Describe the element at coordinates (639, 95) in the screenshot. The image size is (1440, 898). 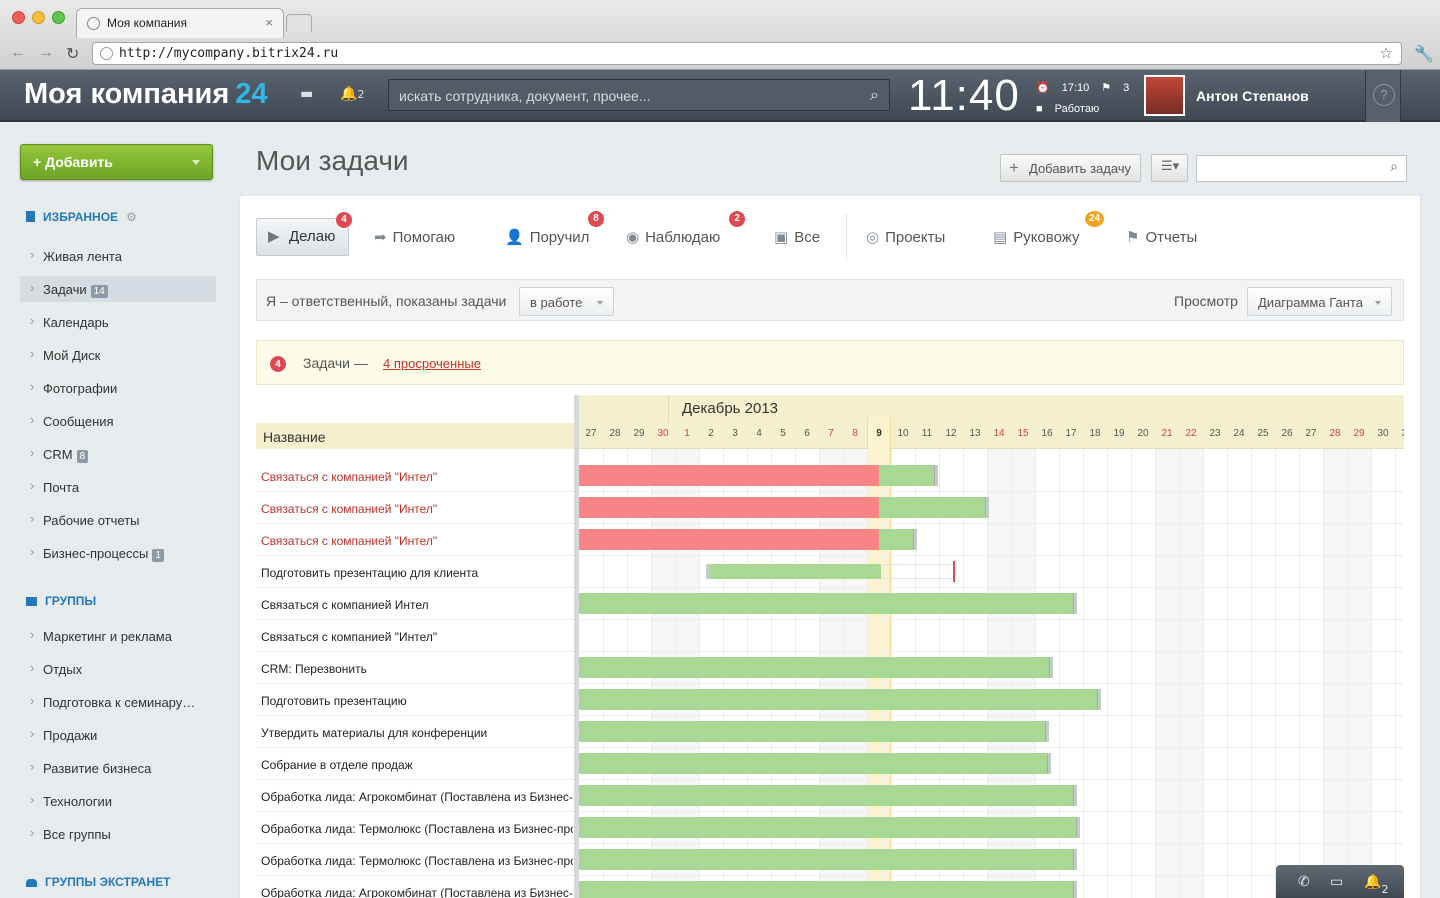
I see `search-input: искать сотрудника, документ, прочее... ⌕` at that location.